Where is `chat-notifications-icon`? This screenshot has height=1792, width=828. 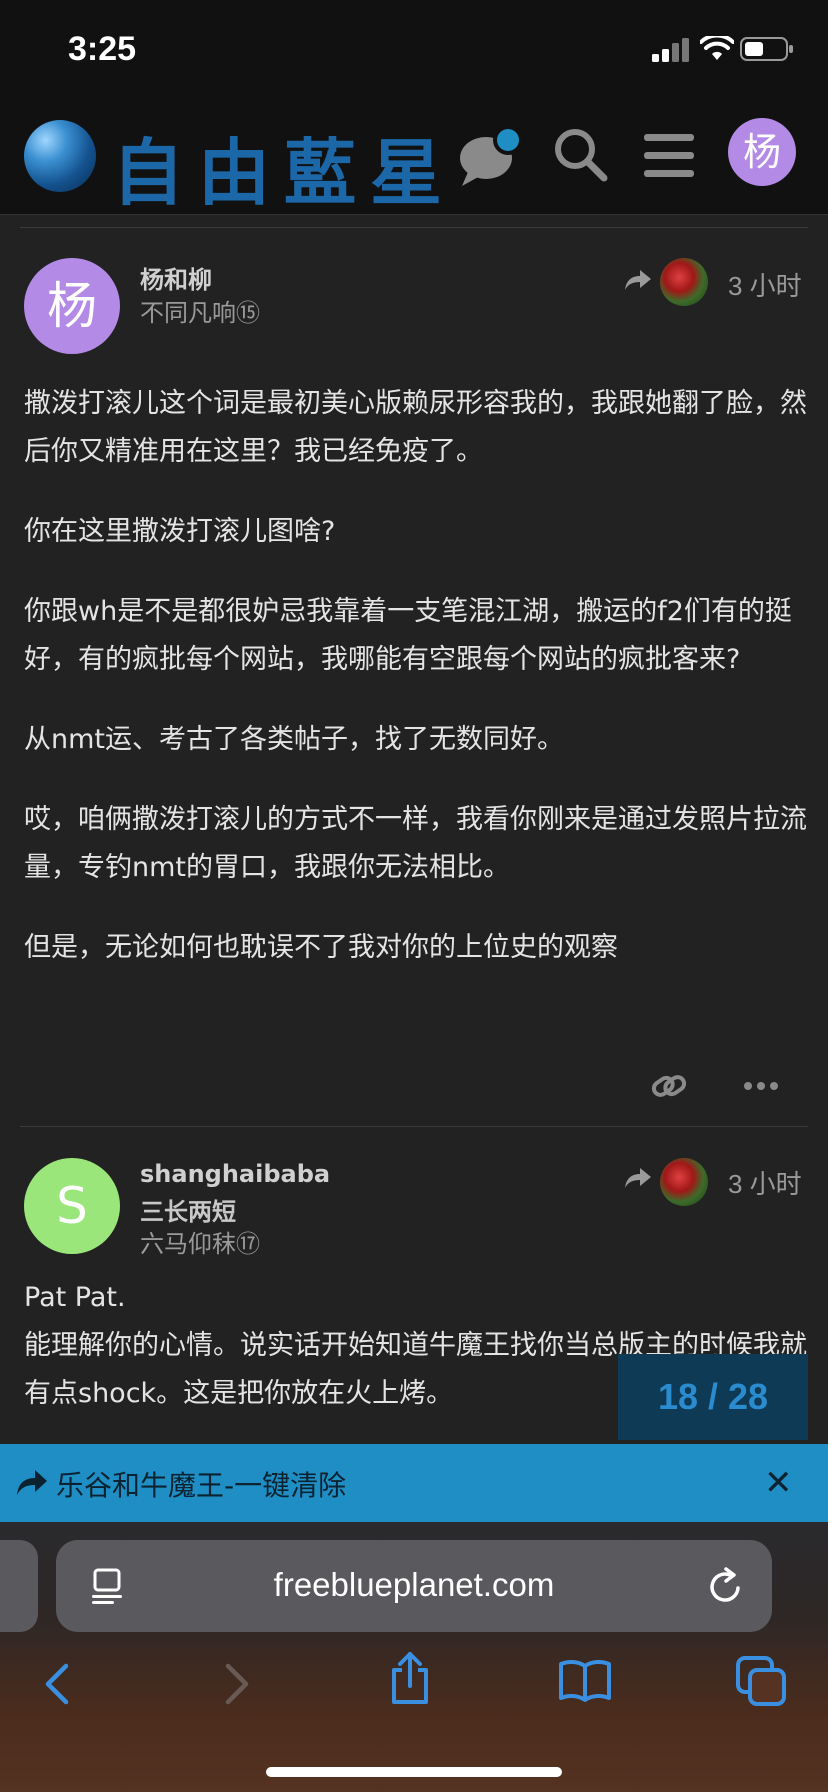
chat-notifications-icon is located at coordinates (491, 157).